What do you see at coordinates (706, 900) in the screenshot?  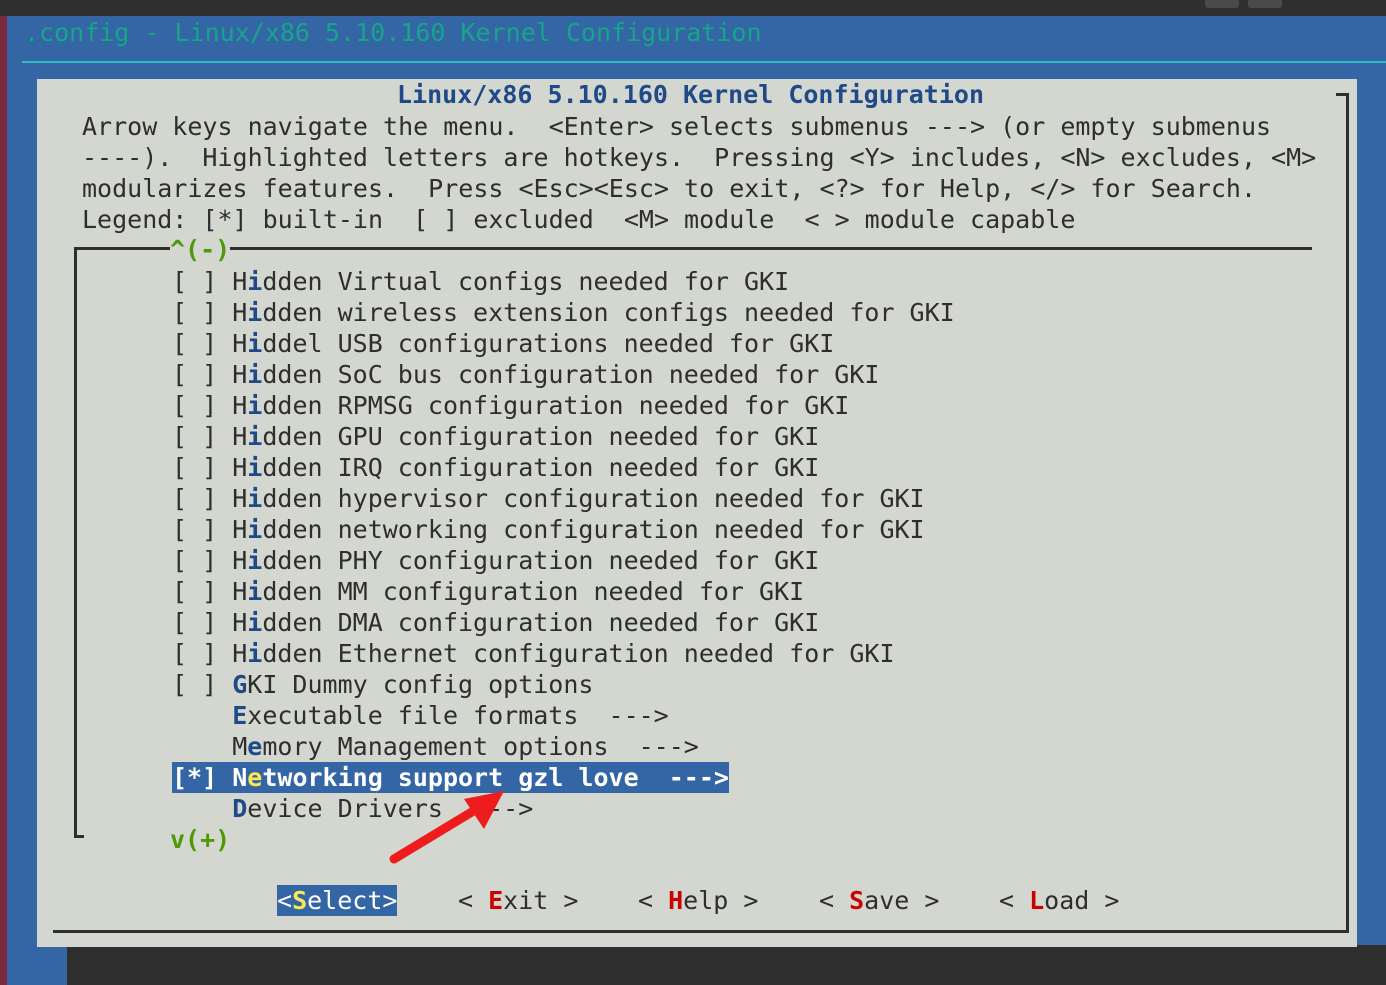 I see `button-label: elp` at bounding box center [706, 900].